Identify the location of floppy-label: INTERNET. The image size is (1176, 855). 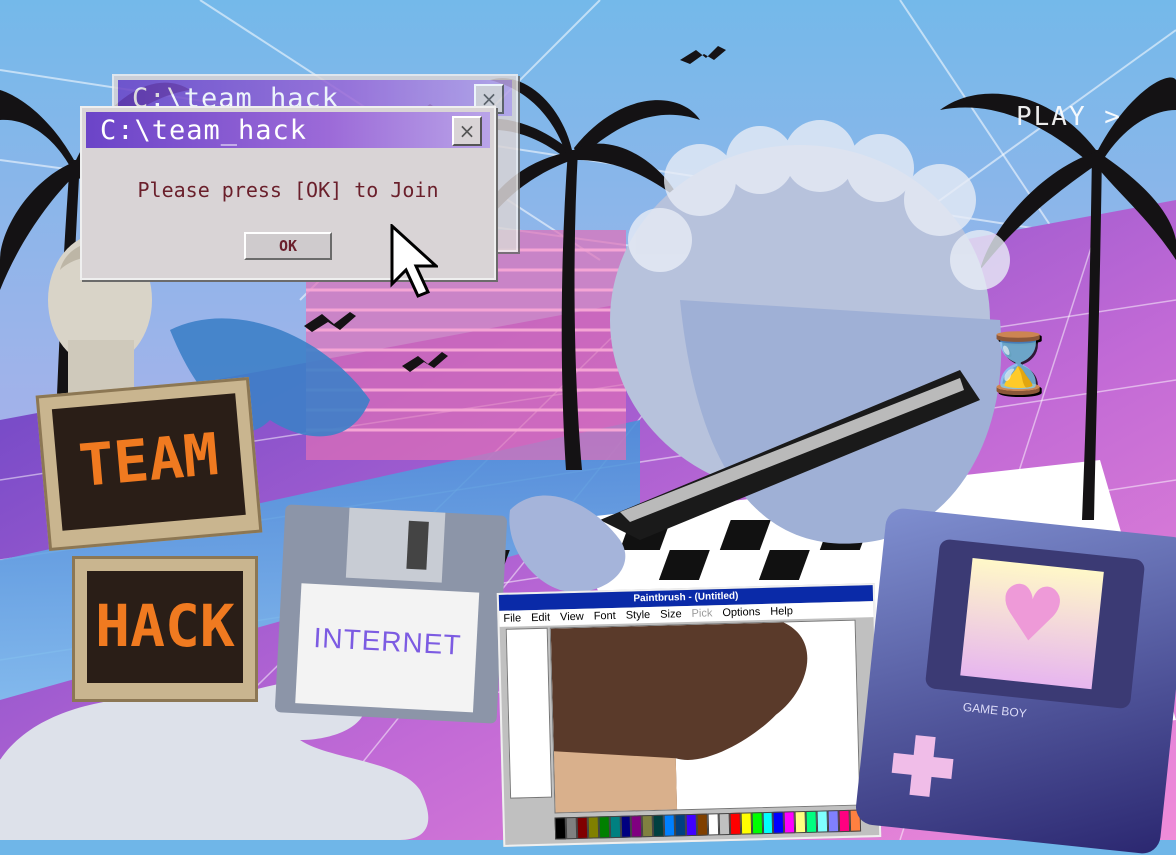
(387, 648).